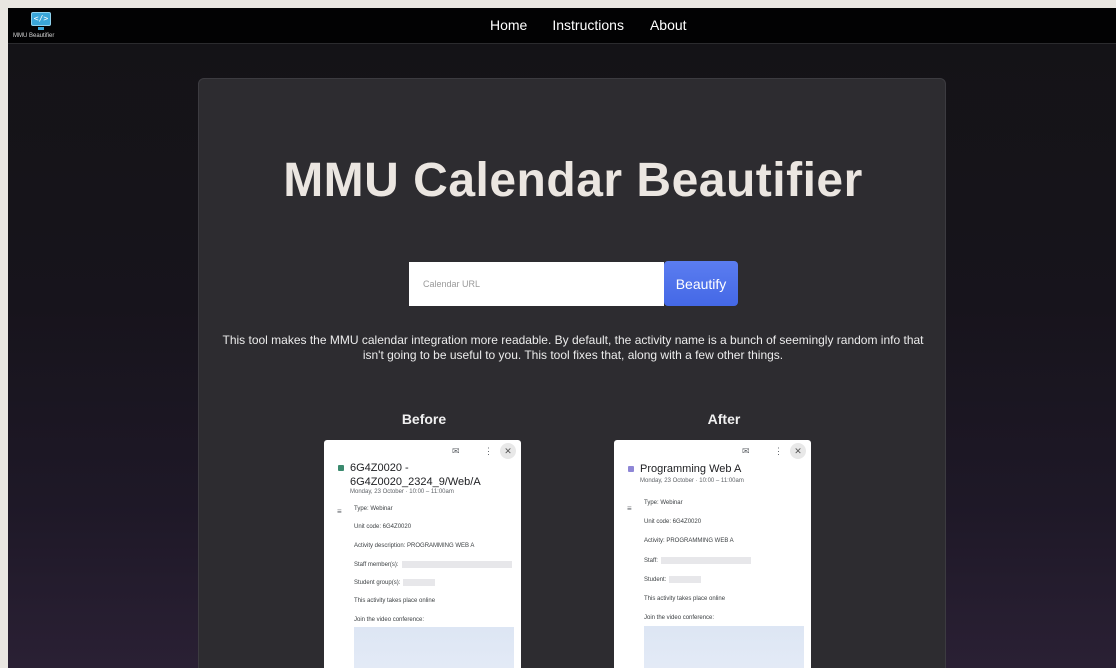 The height and width of the screenshot is (668, 1116). Describe the element at coordinates (424, 419) in the screenshot. I see `before-heading: Before` at that location.